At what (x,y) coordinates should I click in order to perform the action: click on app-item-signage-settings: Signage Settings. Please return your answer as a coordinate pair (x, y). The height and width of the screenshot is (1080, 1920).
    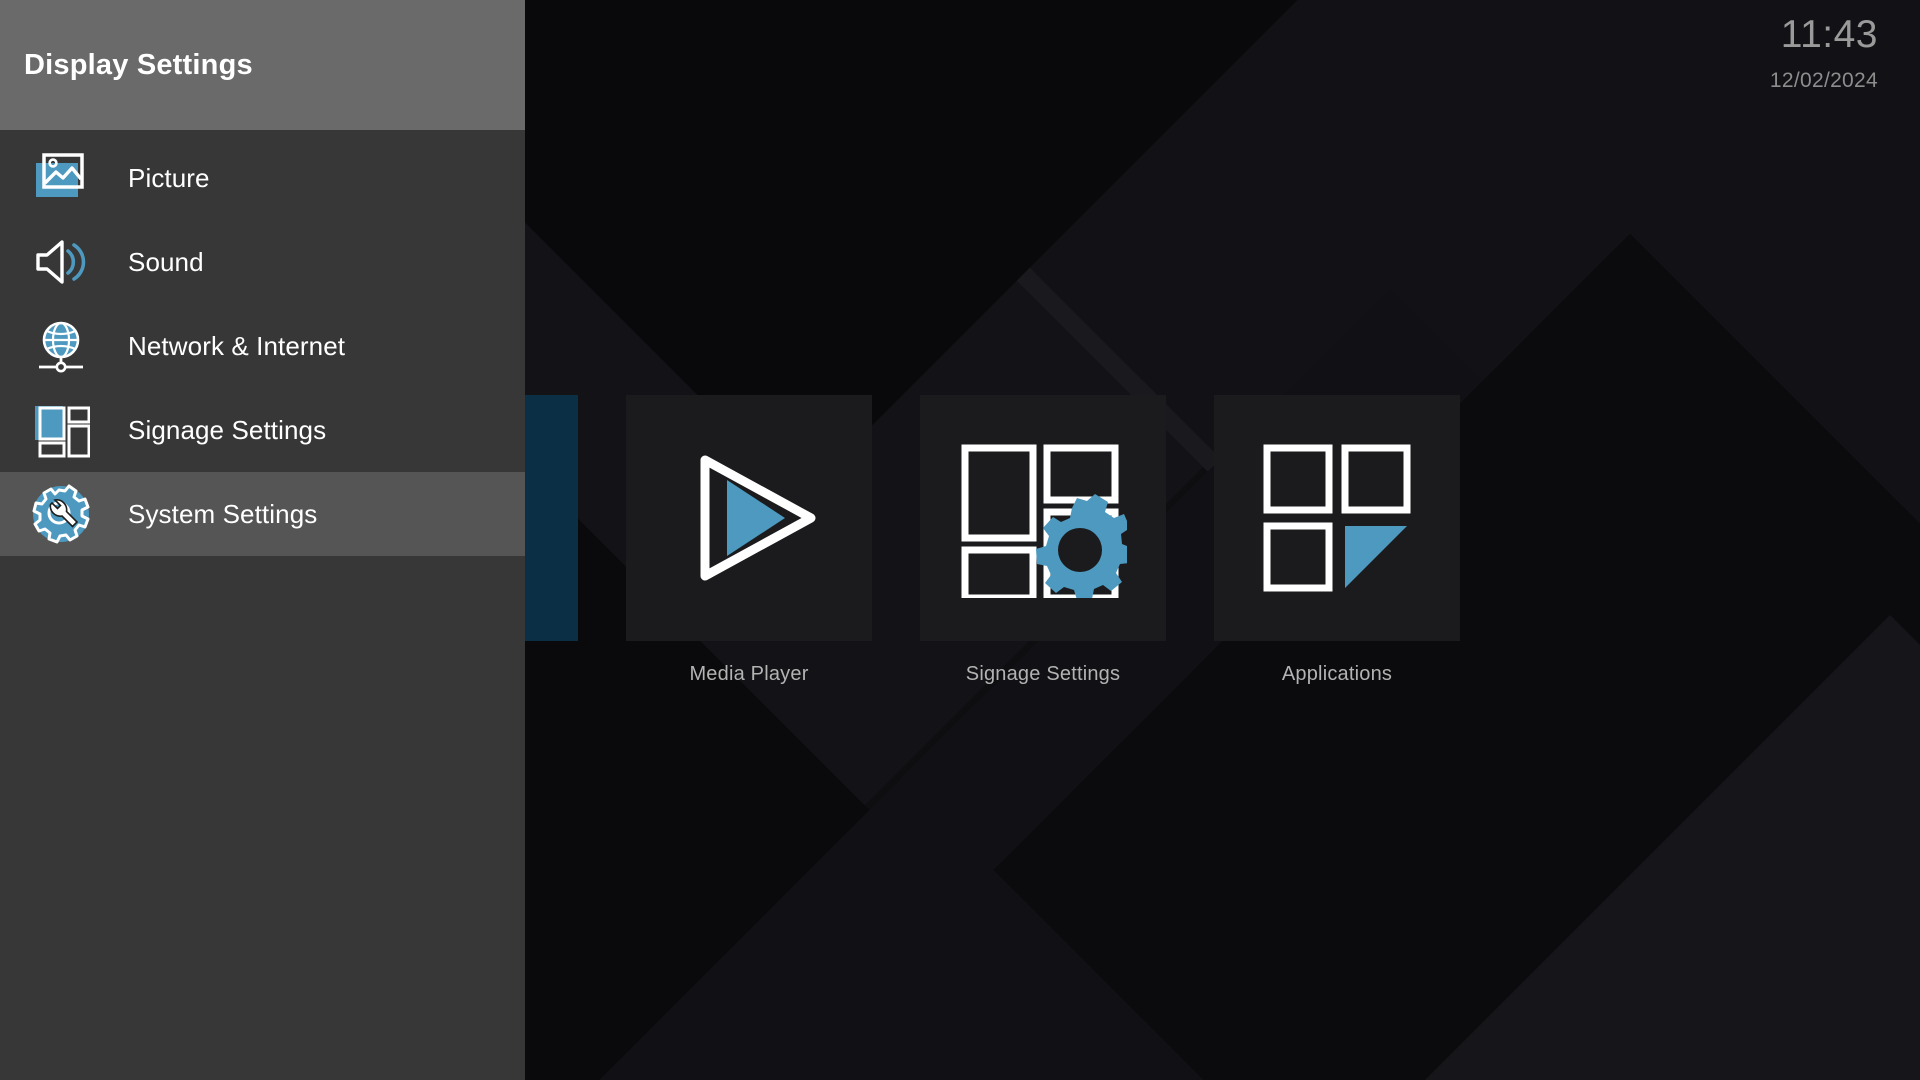
    Looking at the image, I should click on (1043, 540).